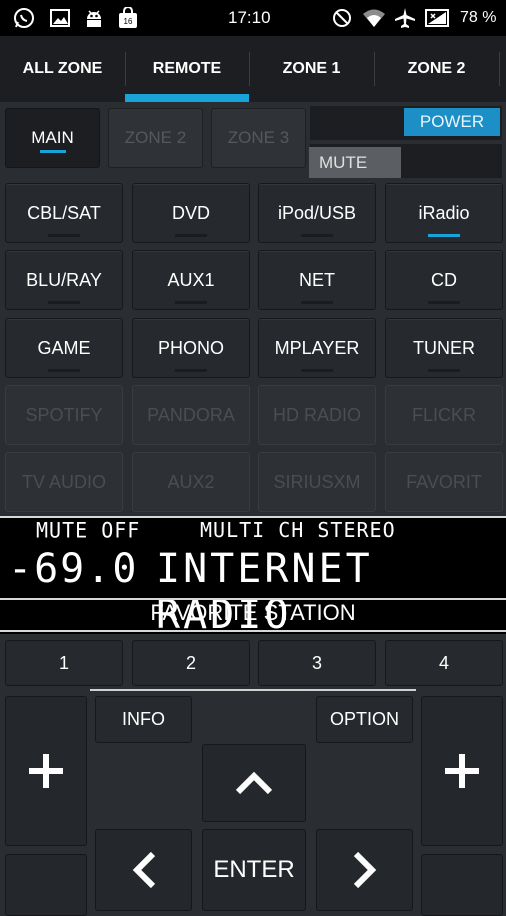  Describe the element at coordinates (444, 235) in the screenshot. I see `source-selected-indicator` at that location.